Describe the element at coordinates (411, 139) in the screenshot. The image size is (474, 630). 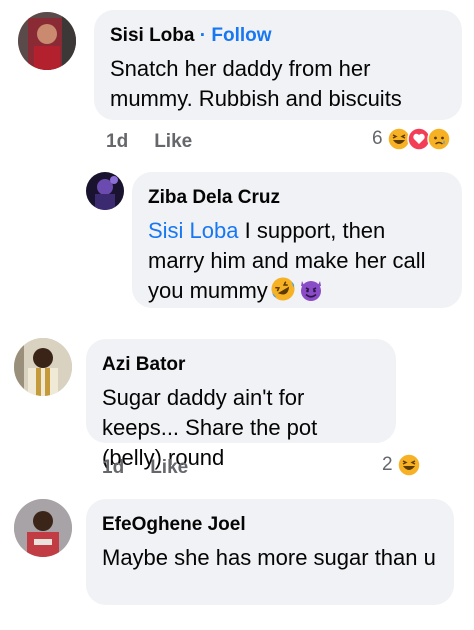
I see `reaction-summary: 6` at that location.